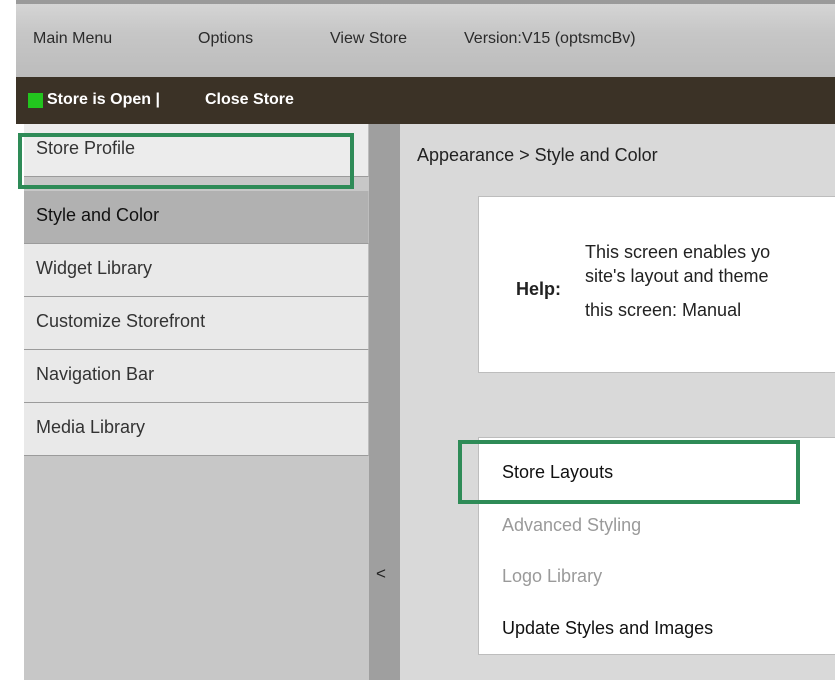  I want to click on store-status-text: Store is Open |, so click(103, 99).